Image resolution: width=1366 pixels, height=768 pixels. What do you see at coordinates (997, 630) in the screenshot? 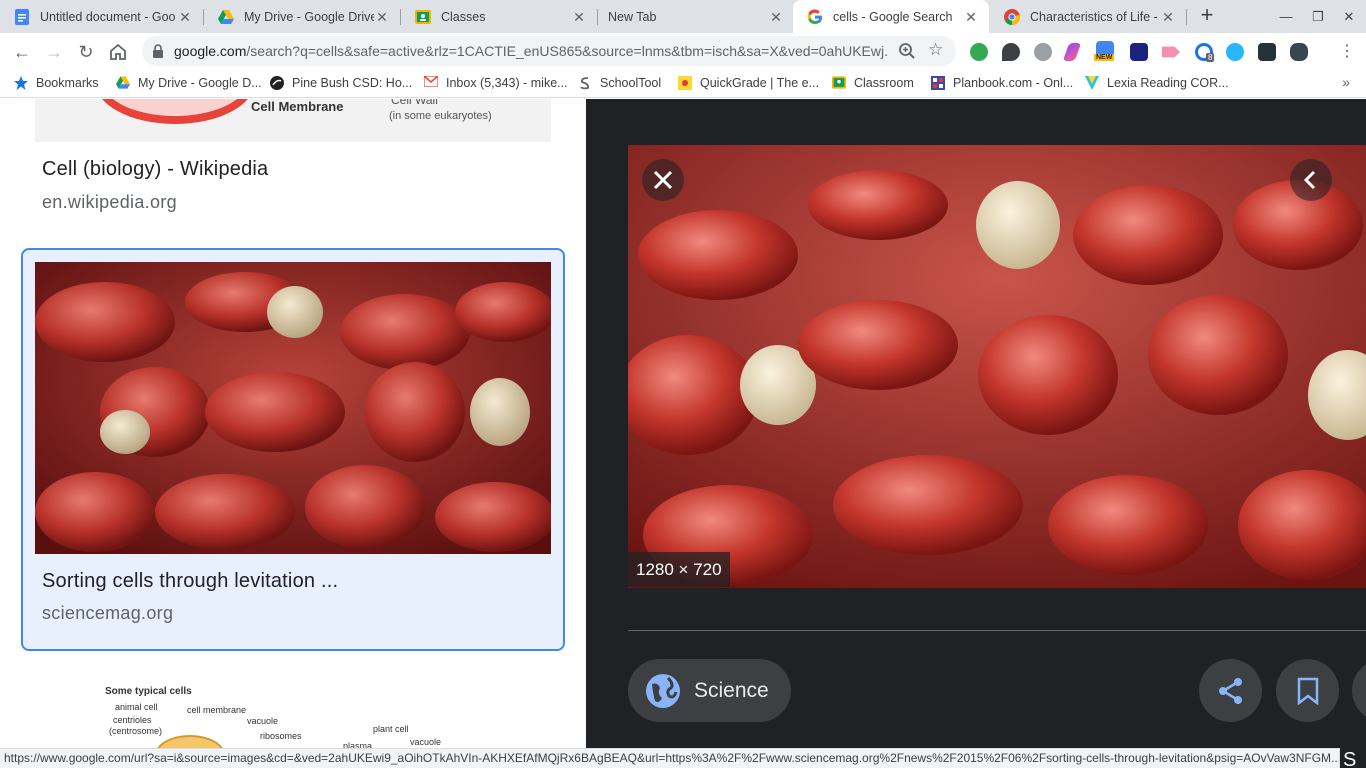
I see `preview-divider` at bounding box center [997, 630].